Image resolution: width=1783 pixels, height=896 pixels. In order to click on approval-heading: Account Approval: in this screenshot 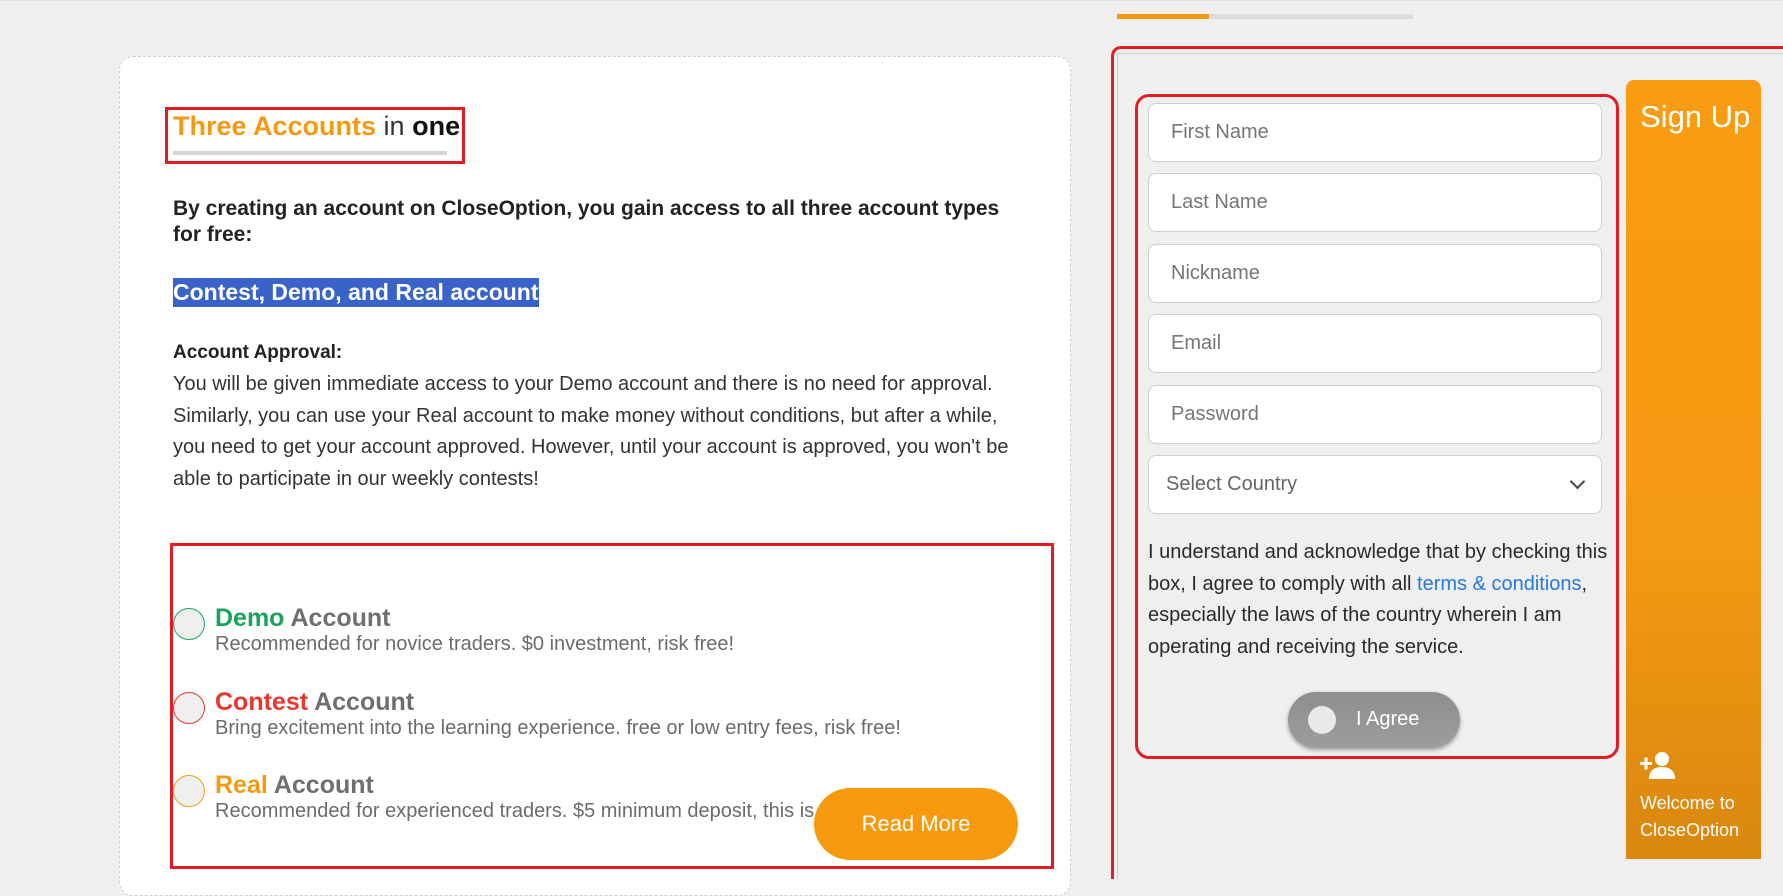, I will do `click(258, 352)`.